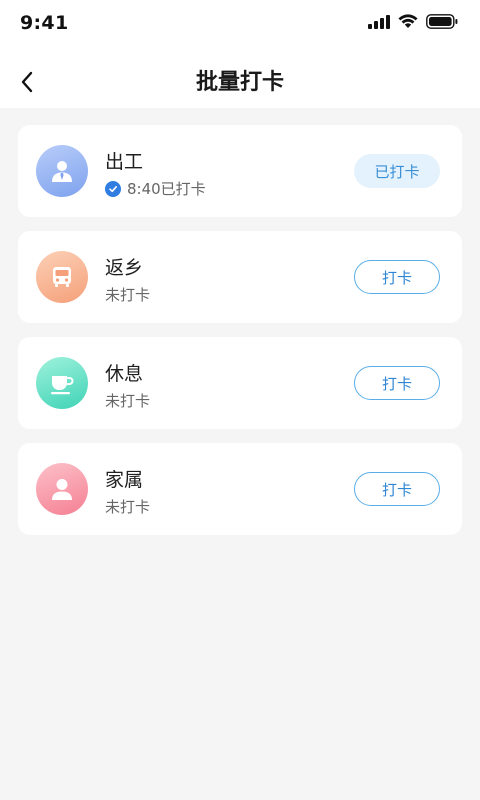 Image resolution: width=480 pixels, height=800 pixels. What do you see at coordinates (240, 383) in the screenshot?
I see `list-item-rest: 休息 未打卡 打卡` at bounding box center [240, 383].